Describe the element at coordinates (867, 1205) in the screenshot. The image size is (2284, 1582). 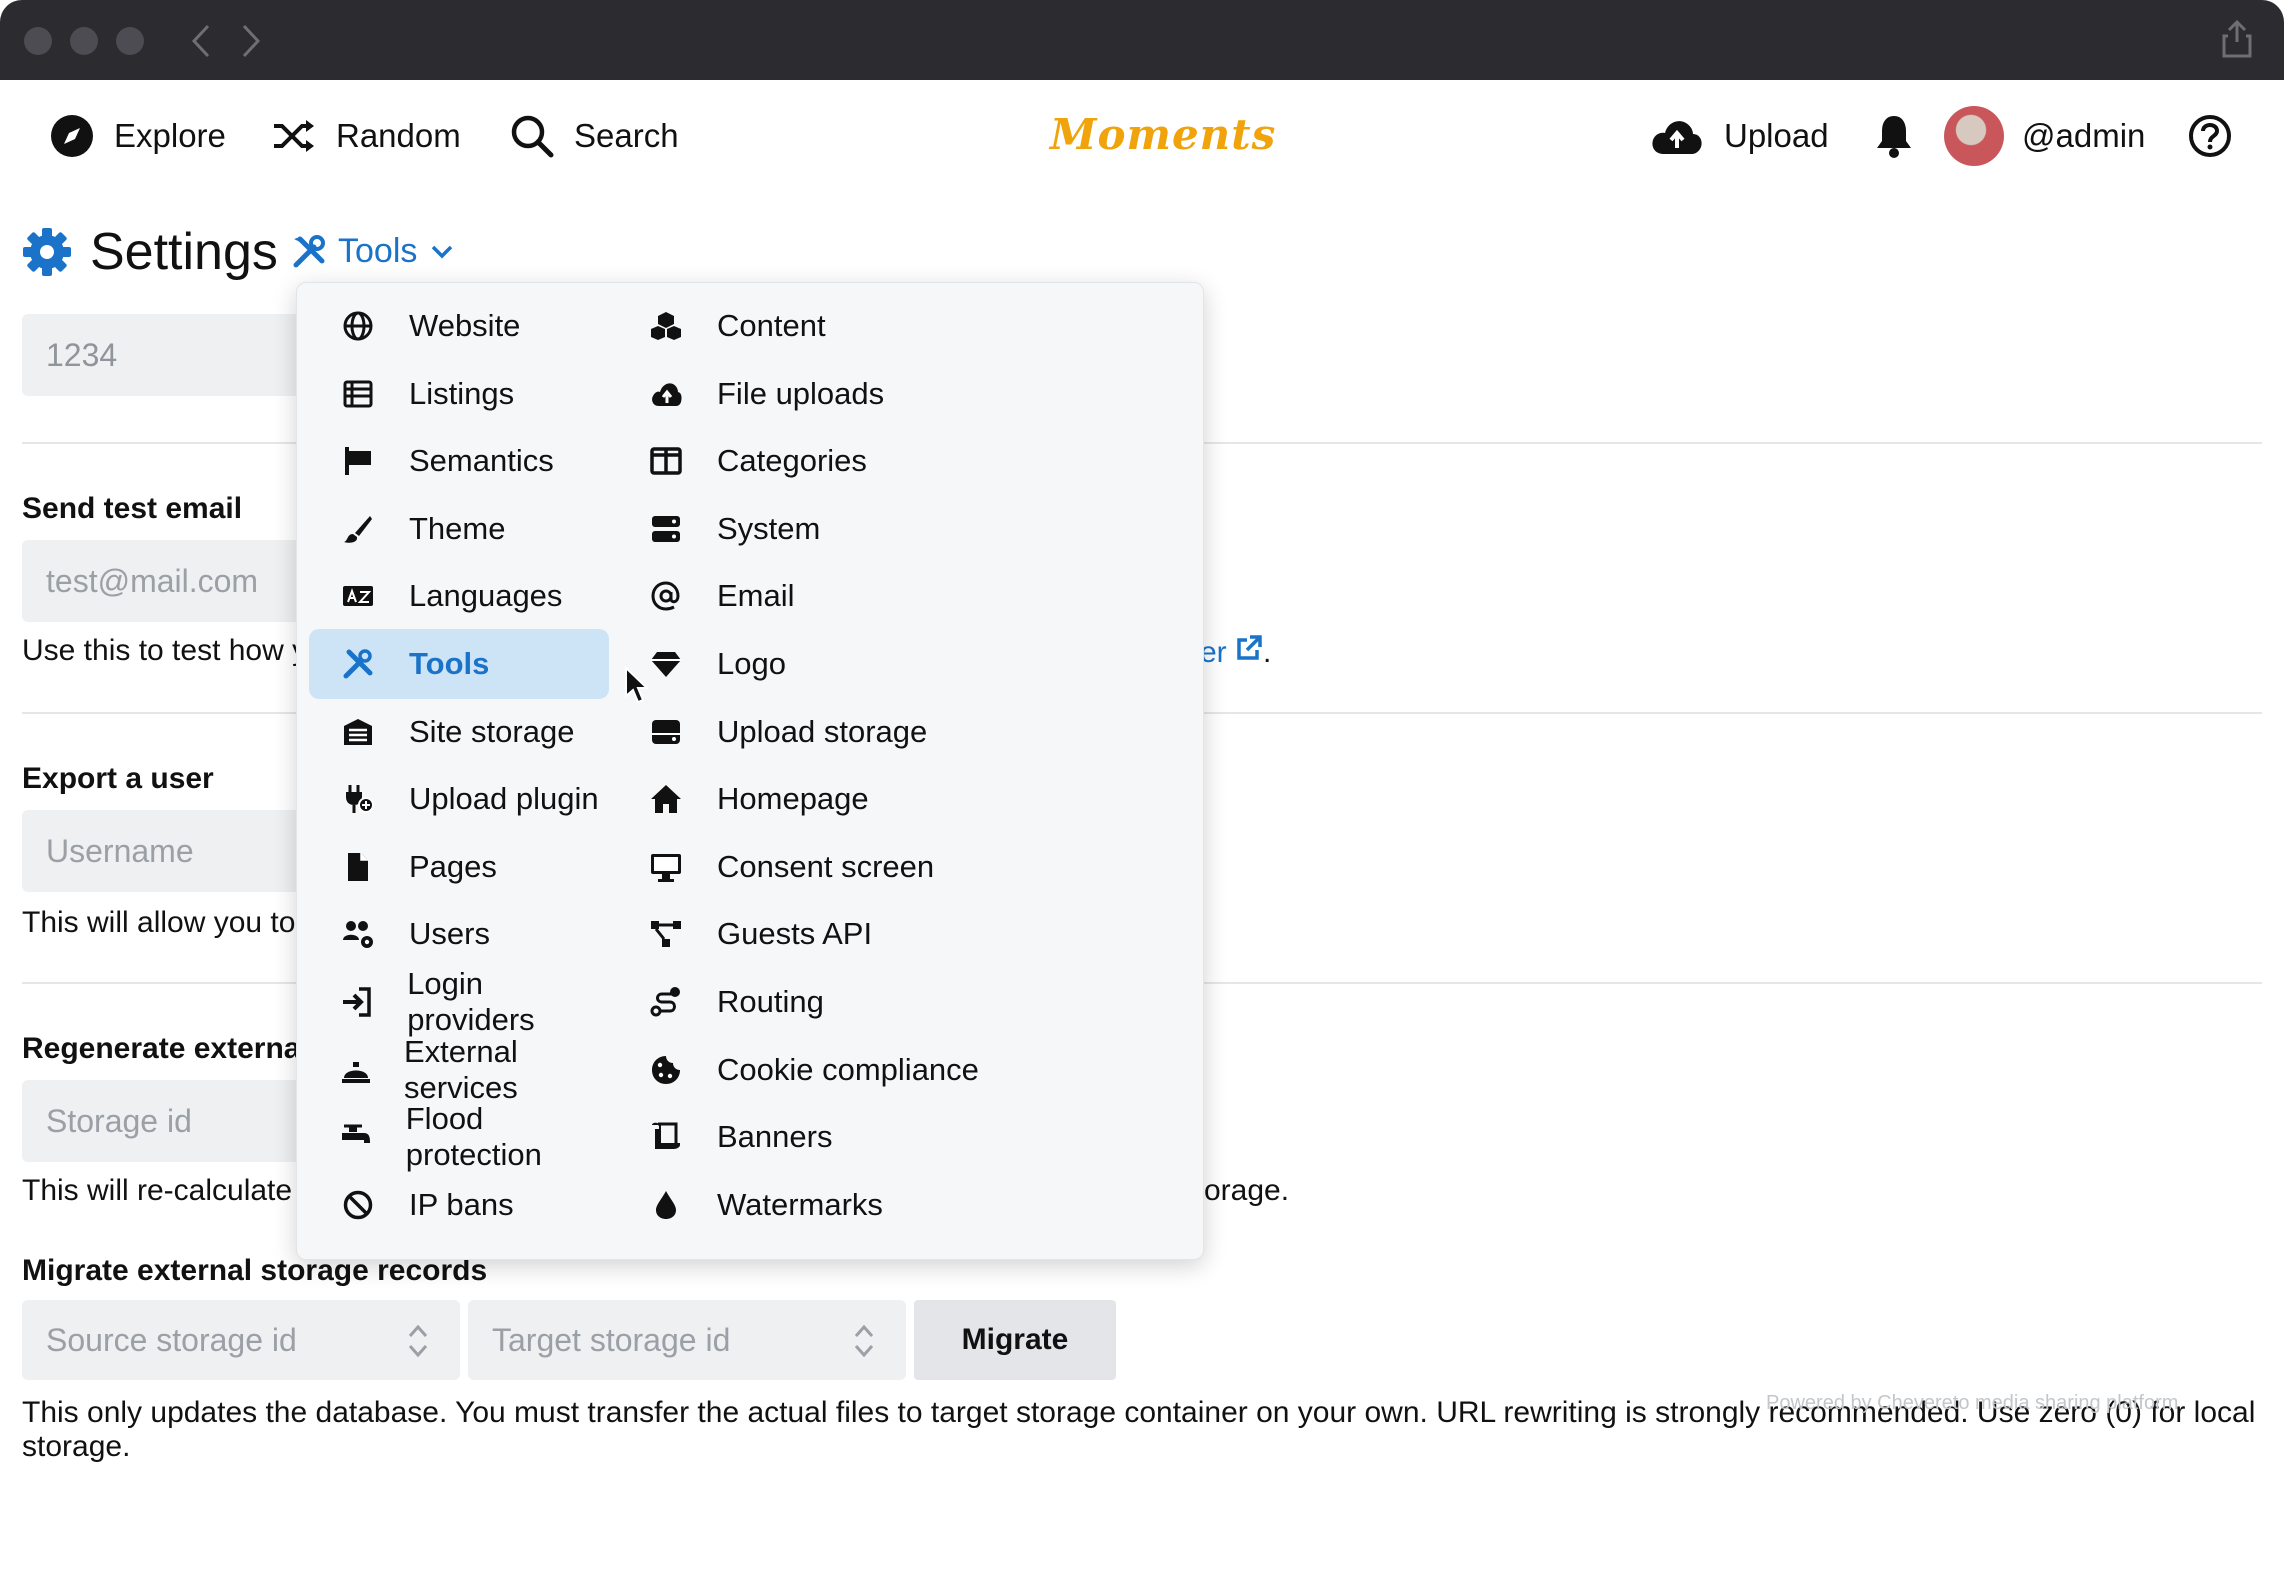
I see `menu-item-watermarks: Watermarks` at that location.